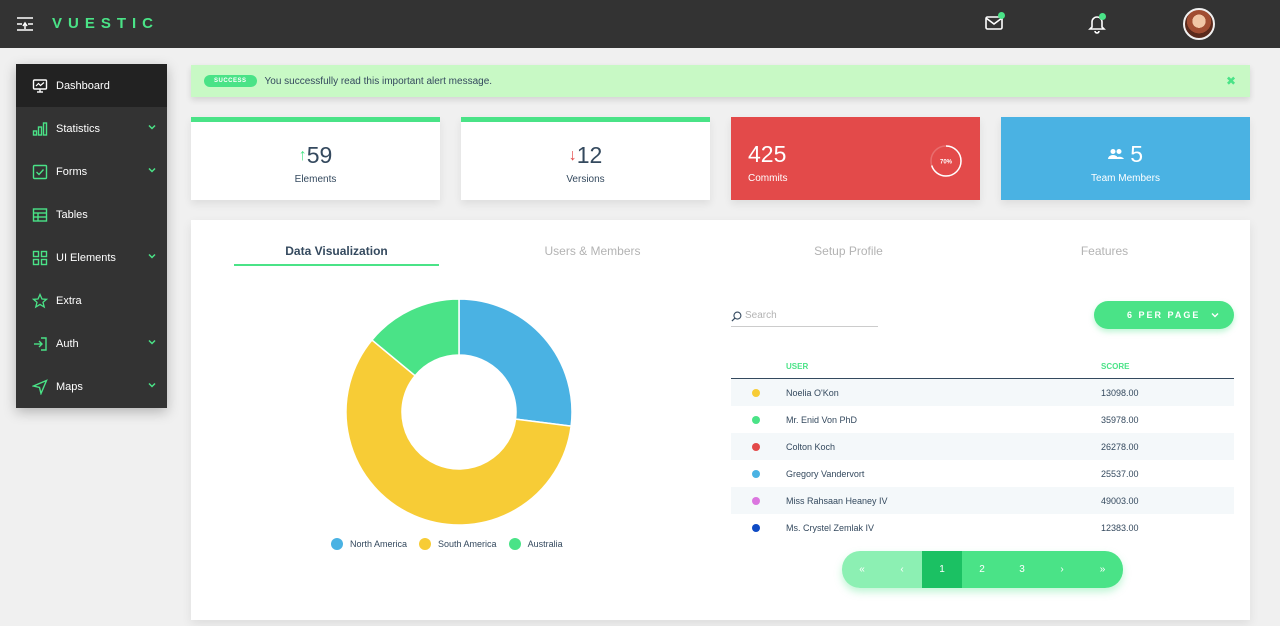  What do you see at coordinates (902, 569) in the screenshot?
I see `page-prev-button: ‹` at bounding box center [902, 569].